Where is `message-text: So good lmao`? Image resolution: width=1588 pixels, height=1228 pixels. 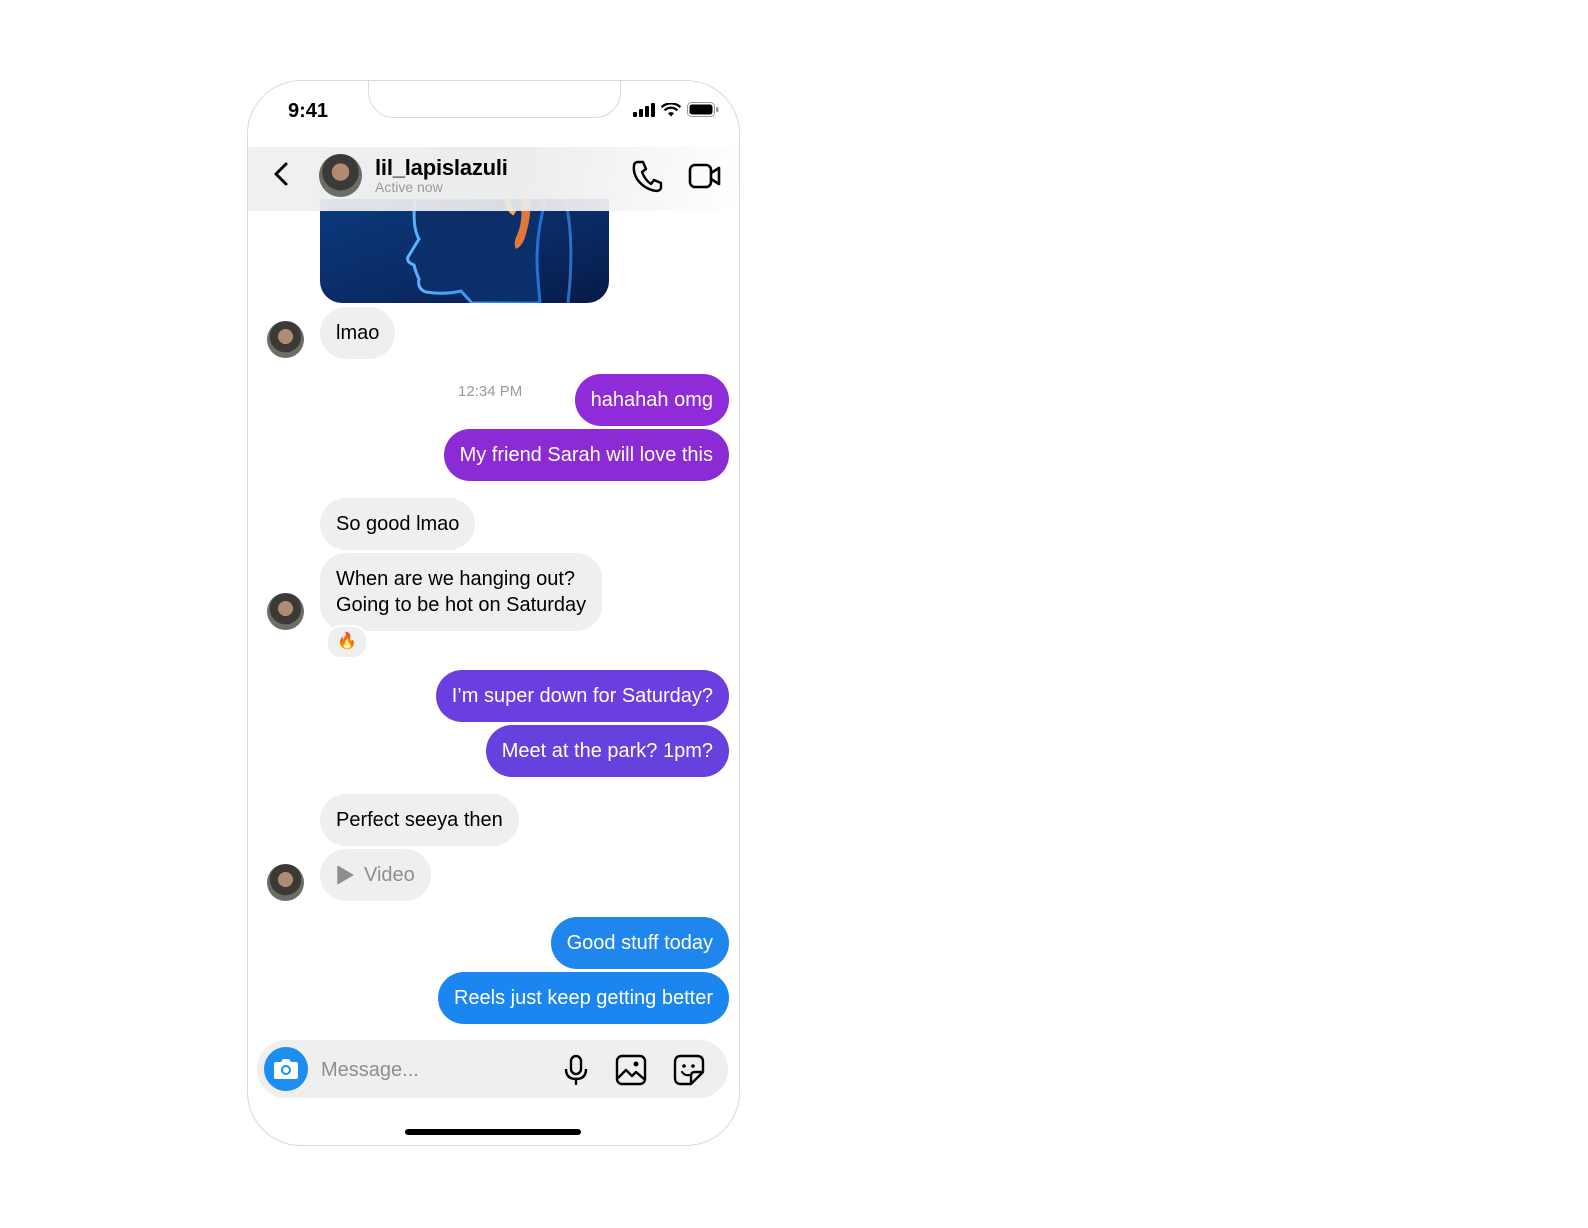
message-text: So good lmao is located at coordinates (398, 524).